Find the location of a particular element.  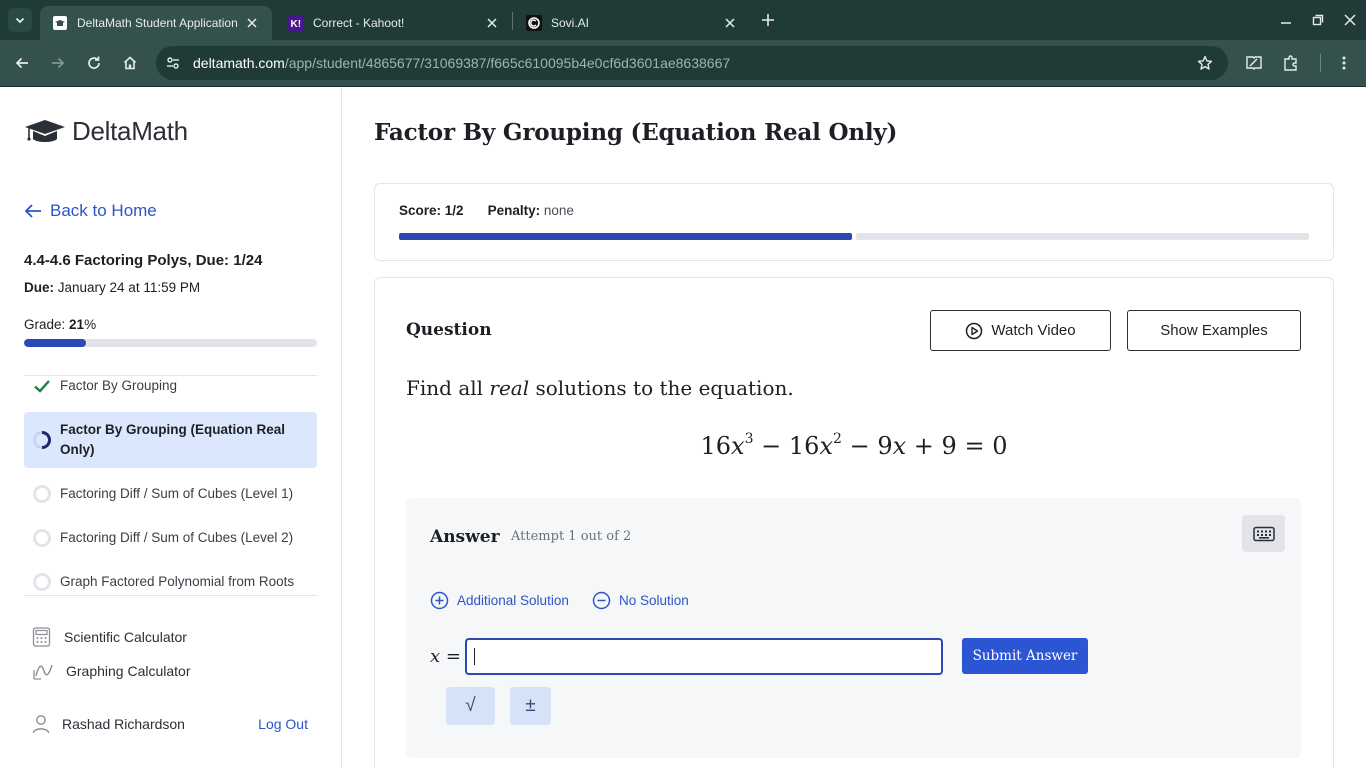

grade-value: 21 is located at coordinates (77, 324).